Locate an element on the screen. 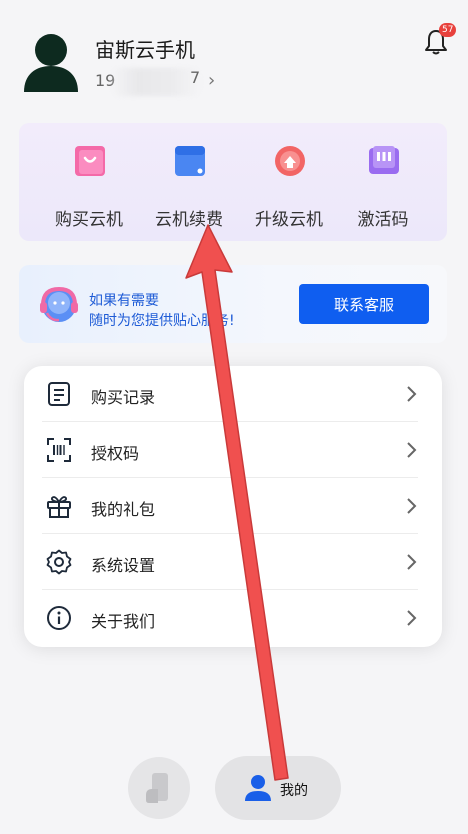 The height and width of the screenshot is (834, 468). headset-support-icon is located at coordinates (59, 304).